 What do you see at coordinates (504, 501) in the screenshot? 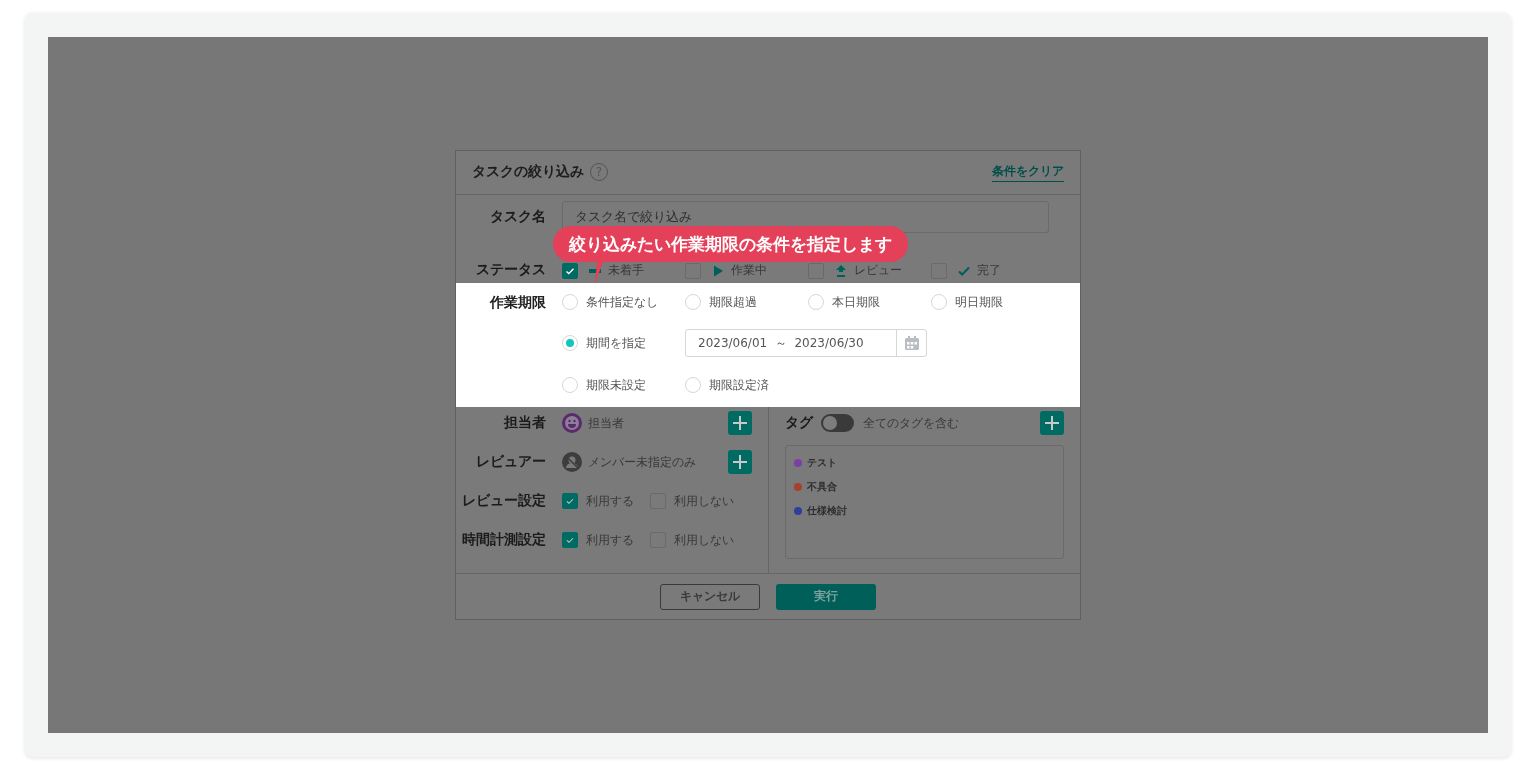
I see `field-label: レビュー設定` at bounding box center [504, 501].